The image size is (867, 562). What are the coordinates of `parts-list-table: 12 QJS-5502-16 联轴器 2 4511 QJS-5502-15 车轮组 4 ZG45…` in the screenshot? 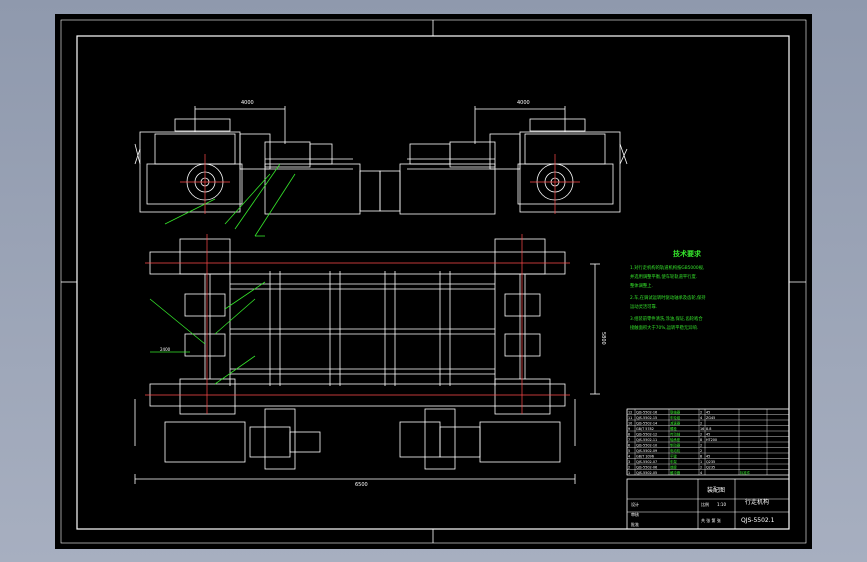 It's located at (708, 442).